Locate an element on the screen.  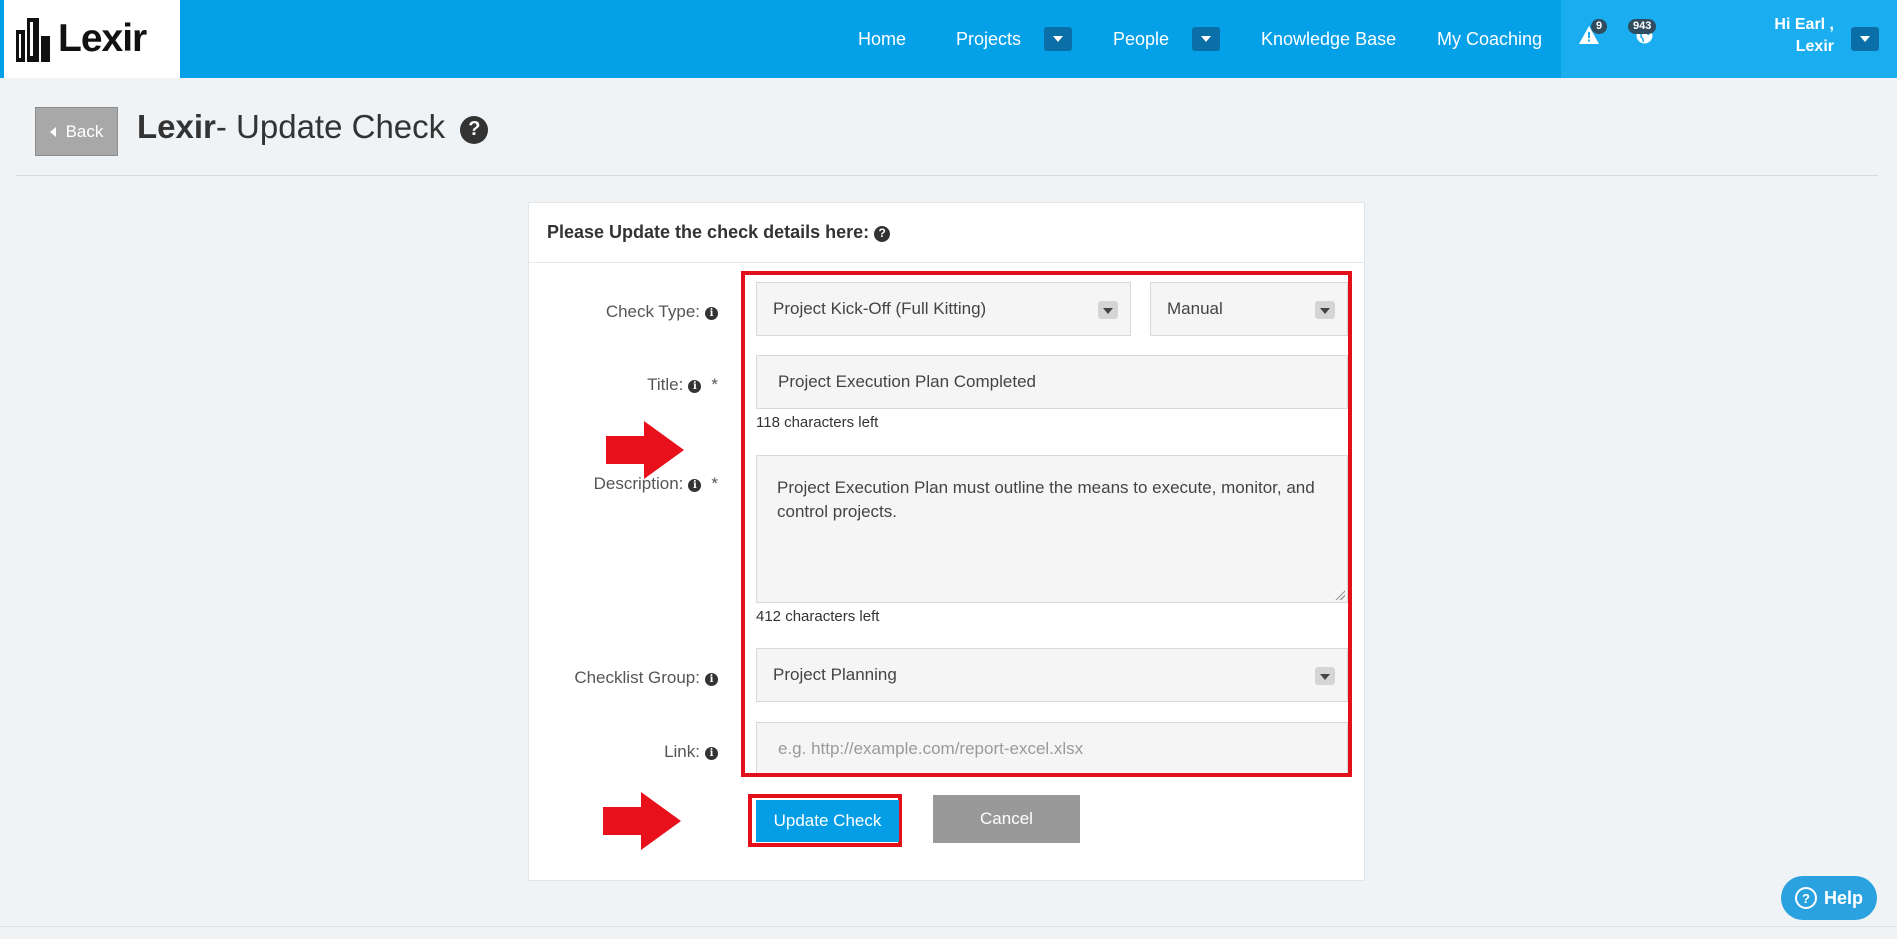
cancel-button: Cancel is located at coordinates (1006, 819).